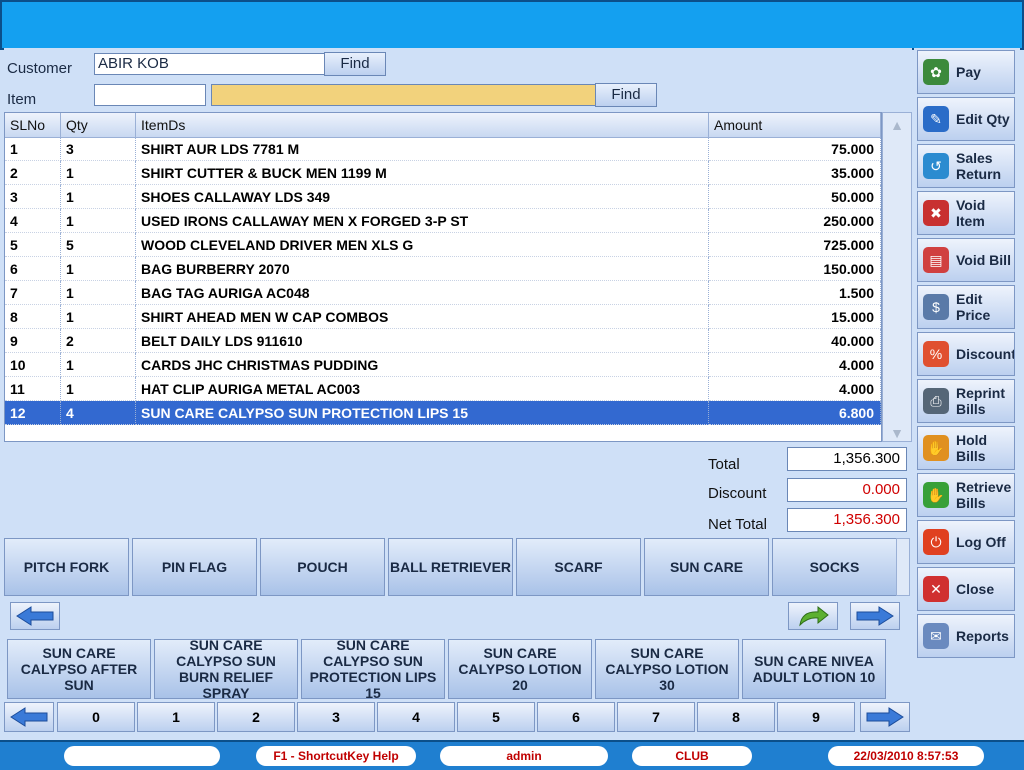  What do you see at coordinates (834, 567) in the screenshot?
I see `category-button: SOCKS` at bounding box center [834, 567].